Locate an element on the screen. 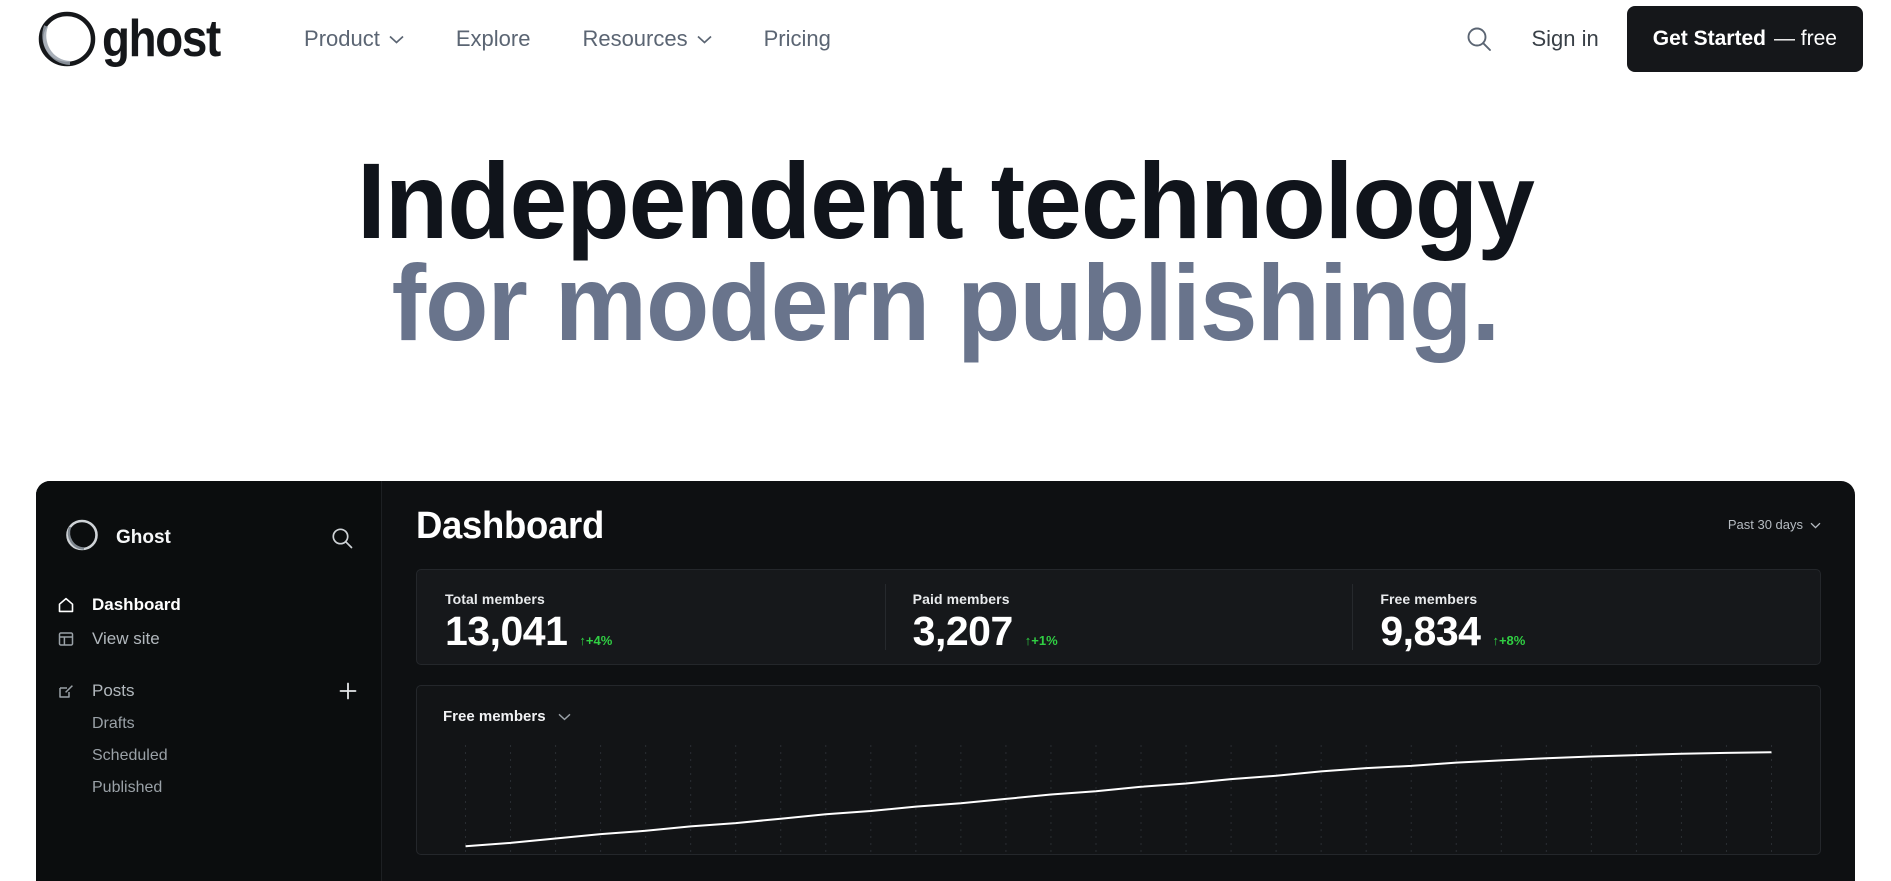 The image size is (1891, 881). chart-series-selector: Free members is located at coordinates (1118, 716).